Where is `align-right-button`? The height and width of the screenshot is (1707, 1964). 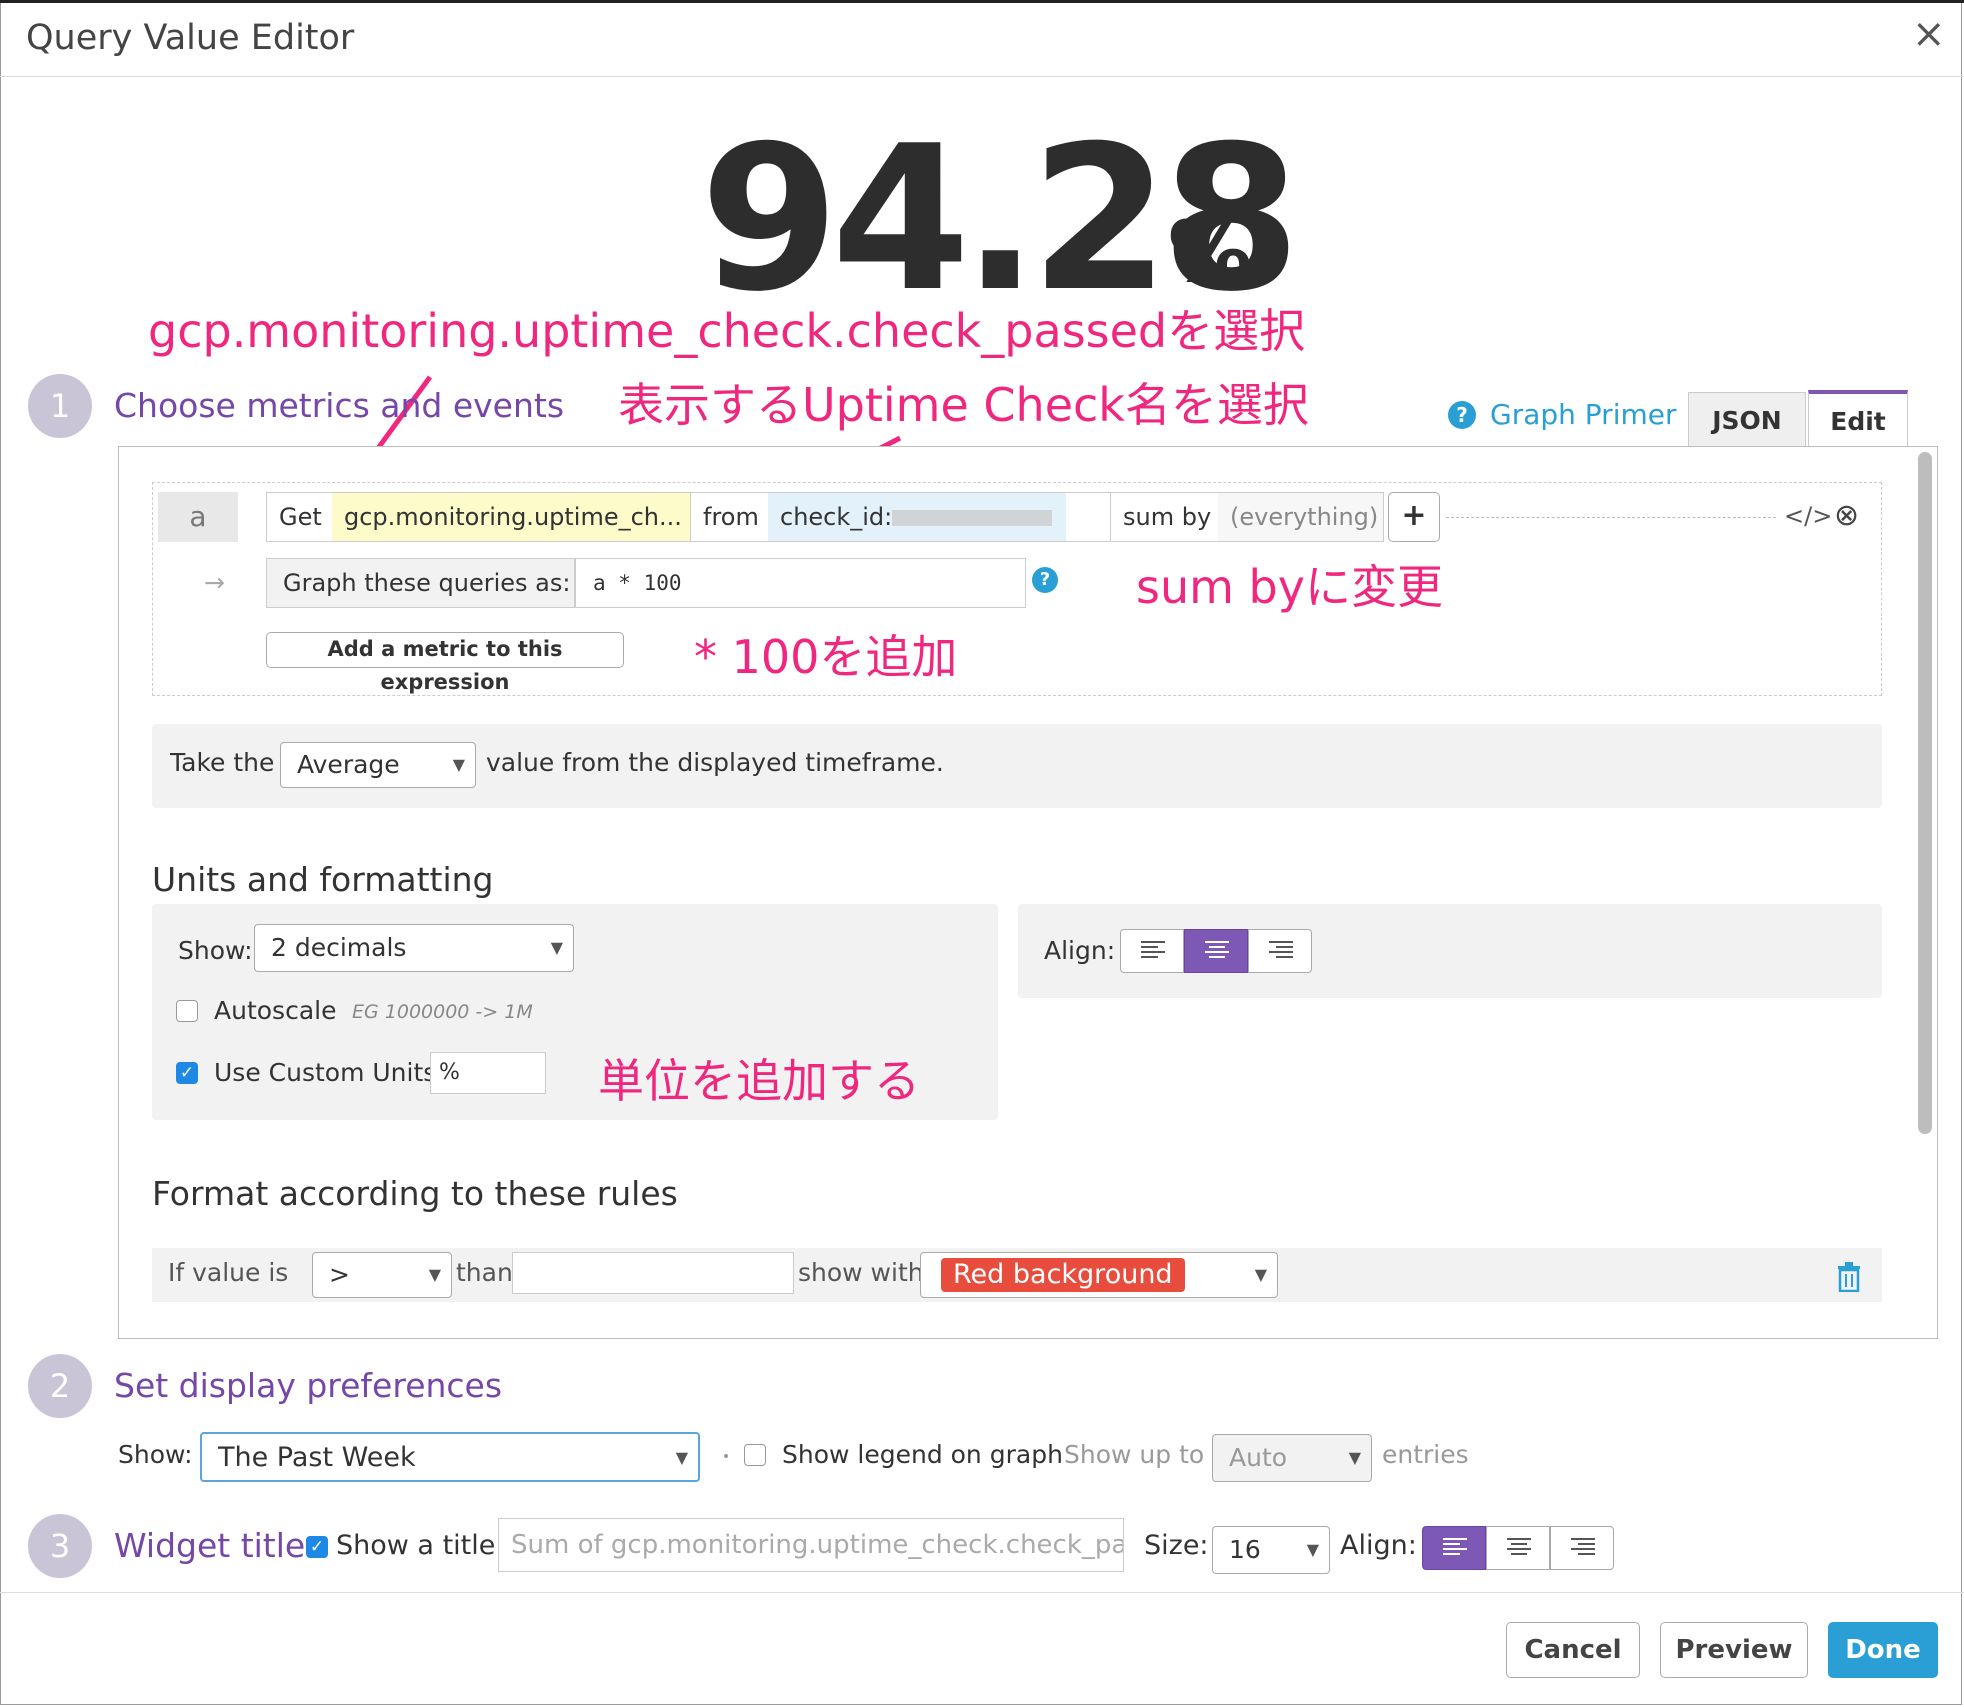
align-right-button is located at coordinates (1280, 951).